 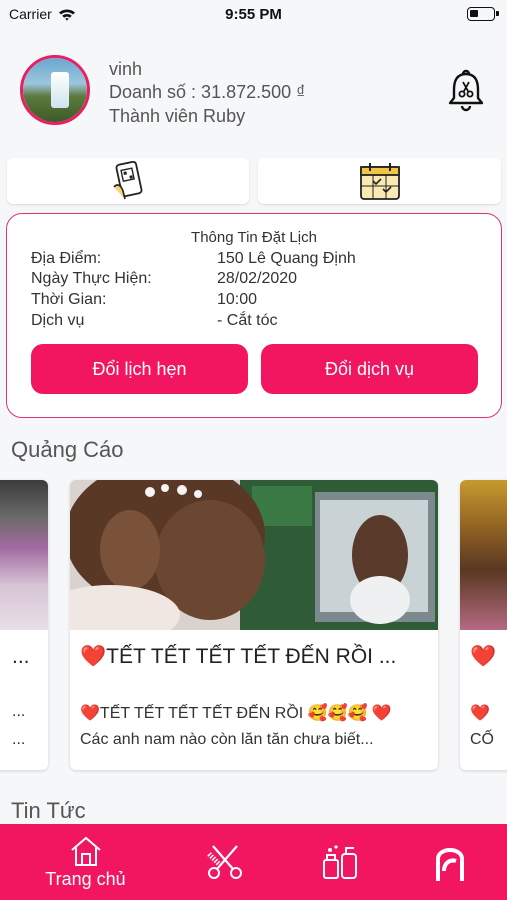 What do you see at coordinates (254, 555) in the screenshot?
I see `ad-image` at bounding box center [254, 555].